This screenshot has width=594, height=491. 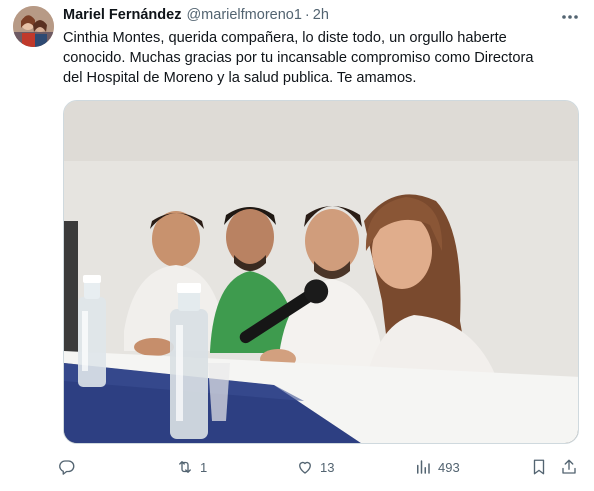 I want to click on tweet-actions: 1 13 493, so click(x=323, y=467).